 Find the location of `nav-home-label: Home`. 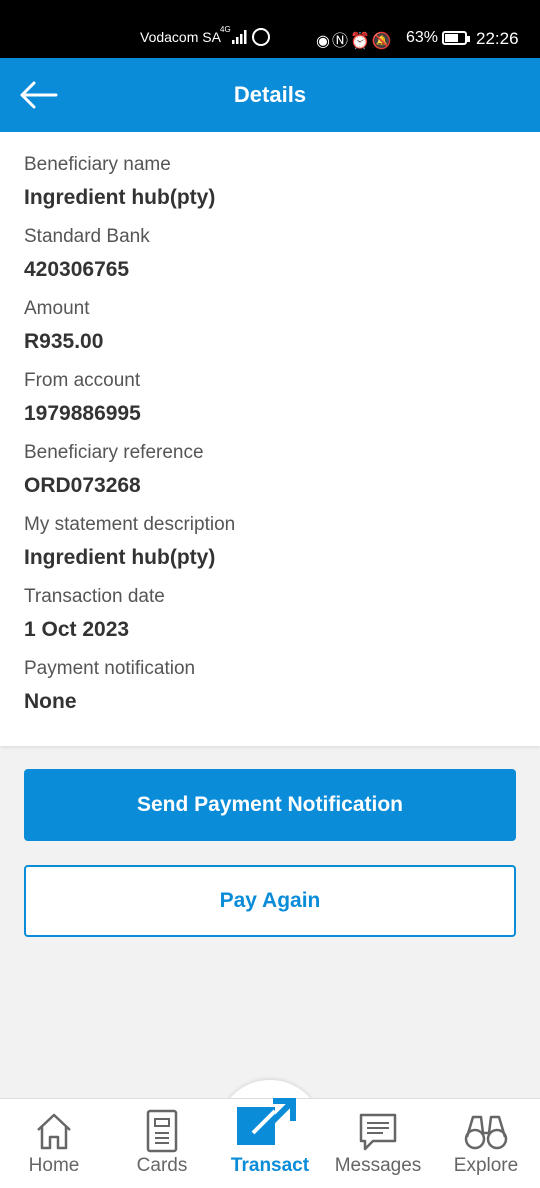

nav-home-label: Home is located at coordinates (54, 1165).